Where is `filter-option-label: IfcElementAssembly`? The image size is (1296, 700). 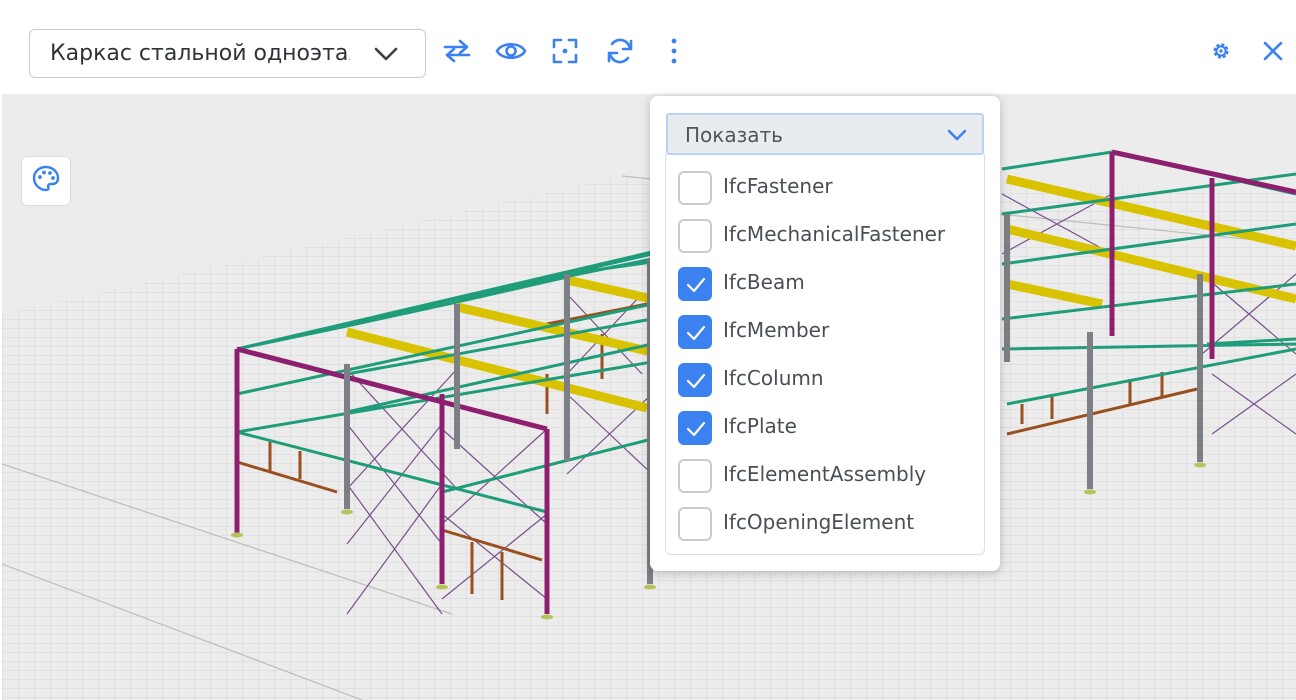 filter-option-label: IfcElementAssembly is located at coordinates (825, 474).